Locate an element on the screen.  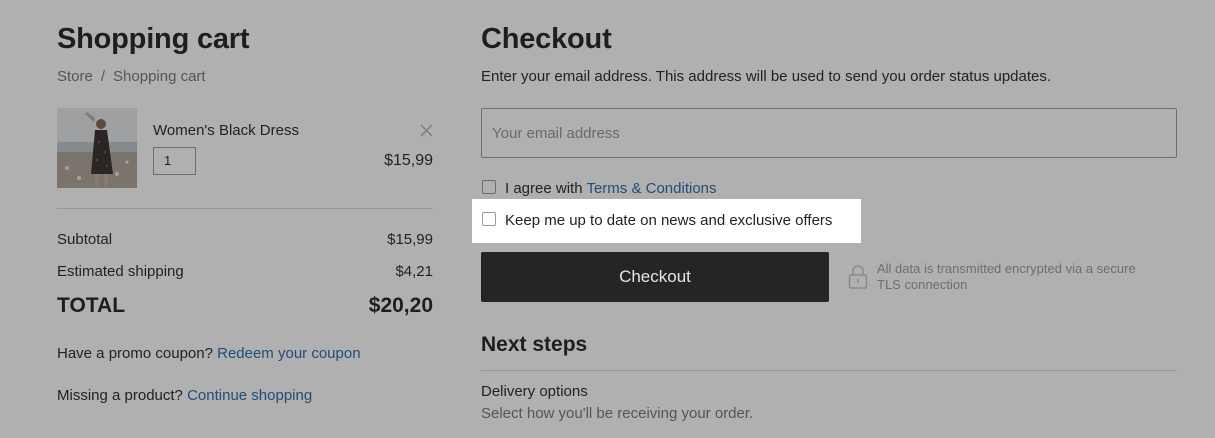
terms-text: I agree with is located at coordinates (544, 188).